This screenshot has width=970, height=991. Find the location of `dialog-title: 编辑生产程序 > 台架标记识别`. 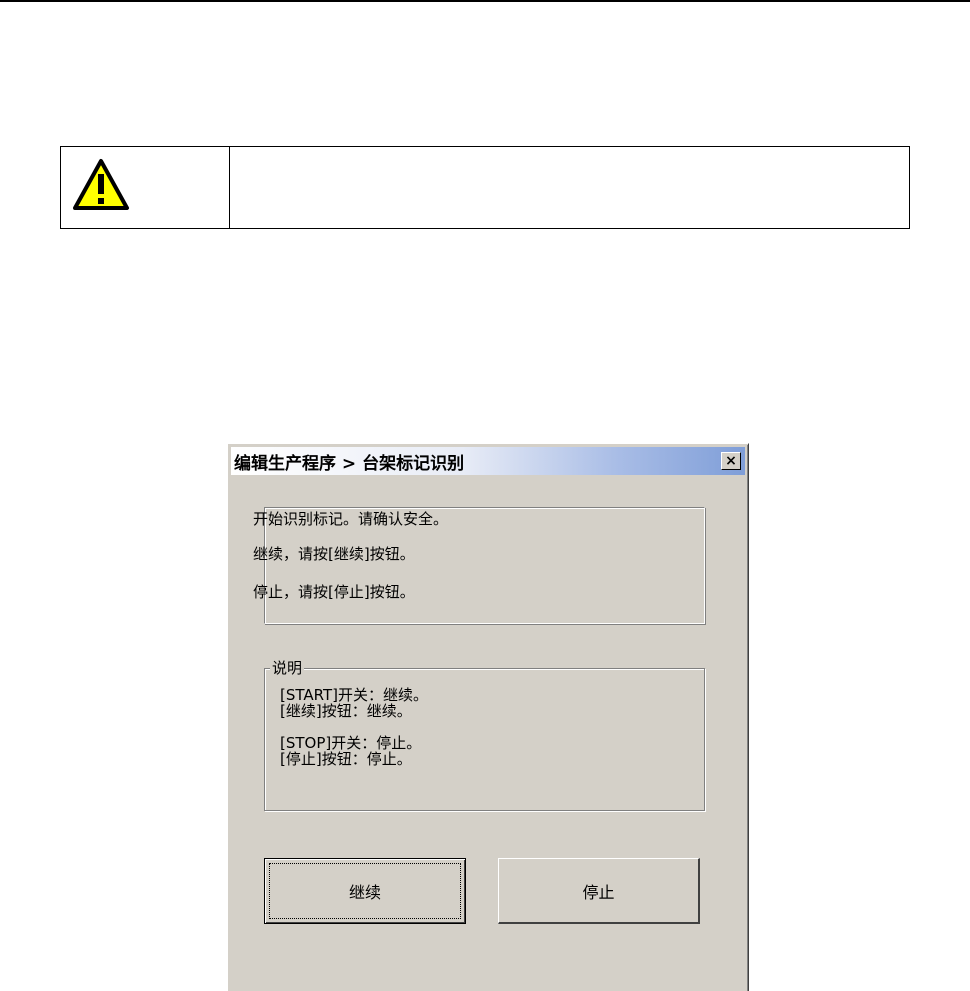

dialog-title: 编辑生产程序 > 台架标记识别 is located at coordinates (349, 463).